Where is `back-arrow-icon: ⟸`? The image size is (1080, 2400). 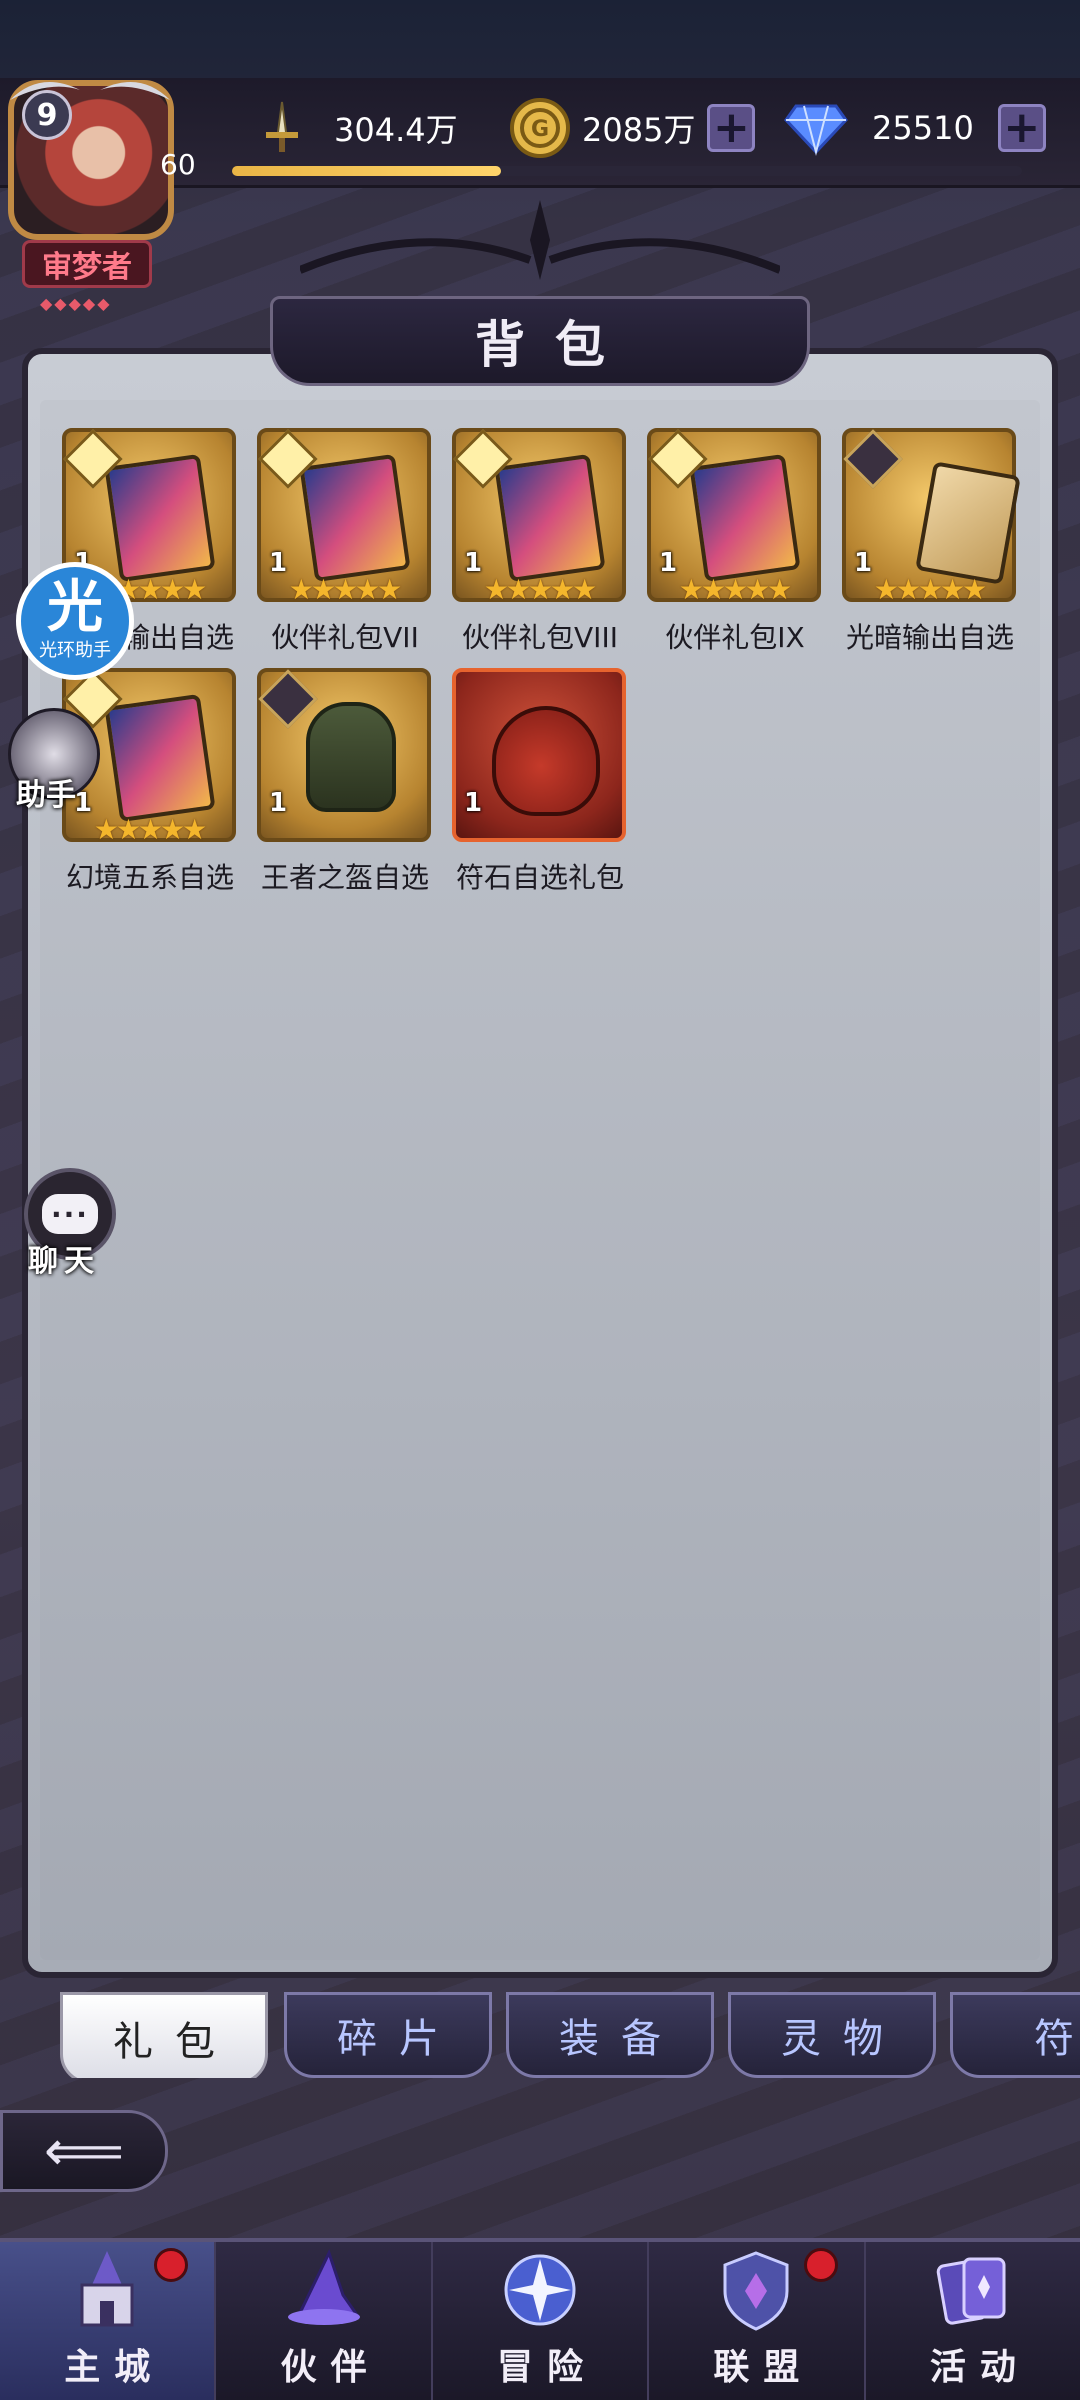
back-arrow-icon: ⟸ is located at coordinates (84, 2151).